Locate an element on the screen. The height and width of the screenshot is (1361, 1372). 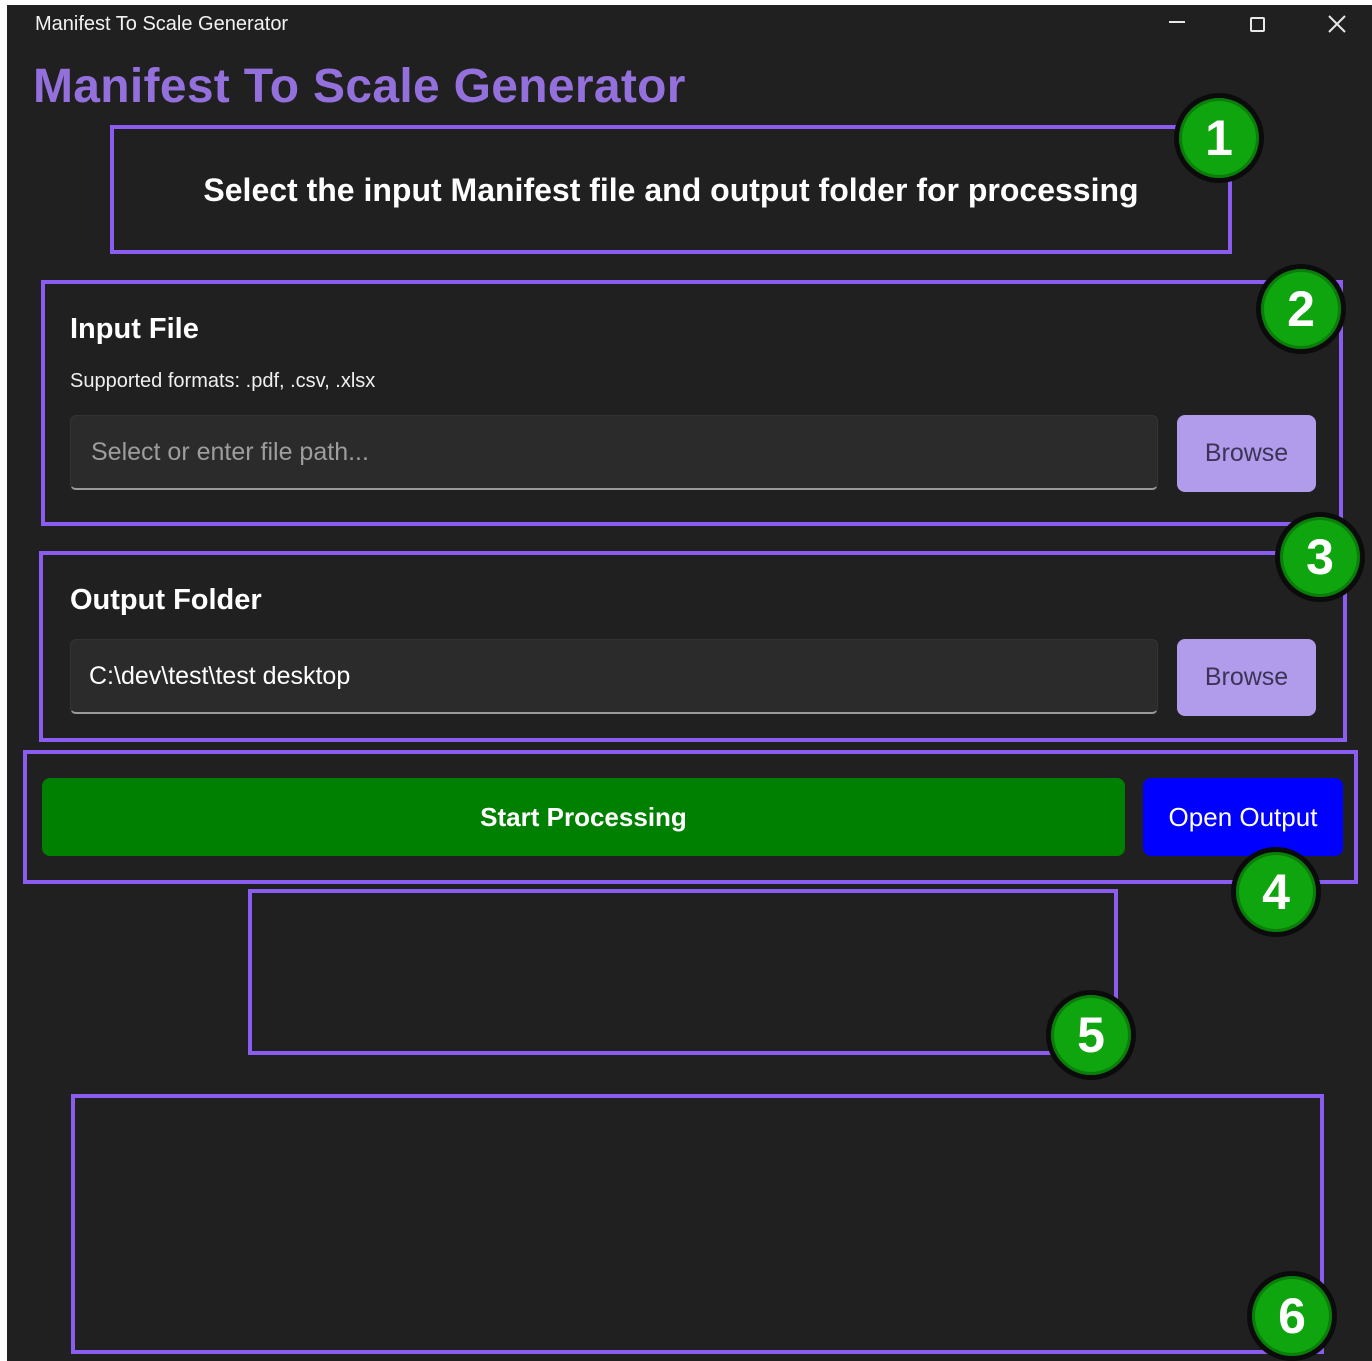
close-icon is located at coordinates (1337, 24).